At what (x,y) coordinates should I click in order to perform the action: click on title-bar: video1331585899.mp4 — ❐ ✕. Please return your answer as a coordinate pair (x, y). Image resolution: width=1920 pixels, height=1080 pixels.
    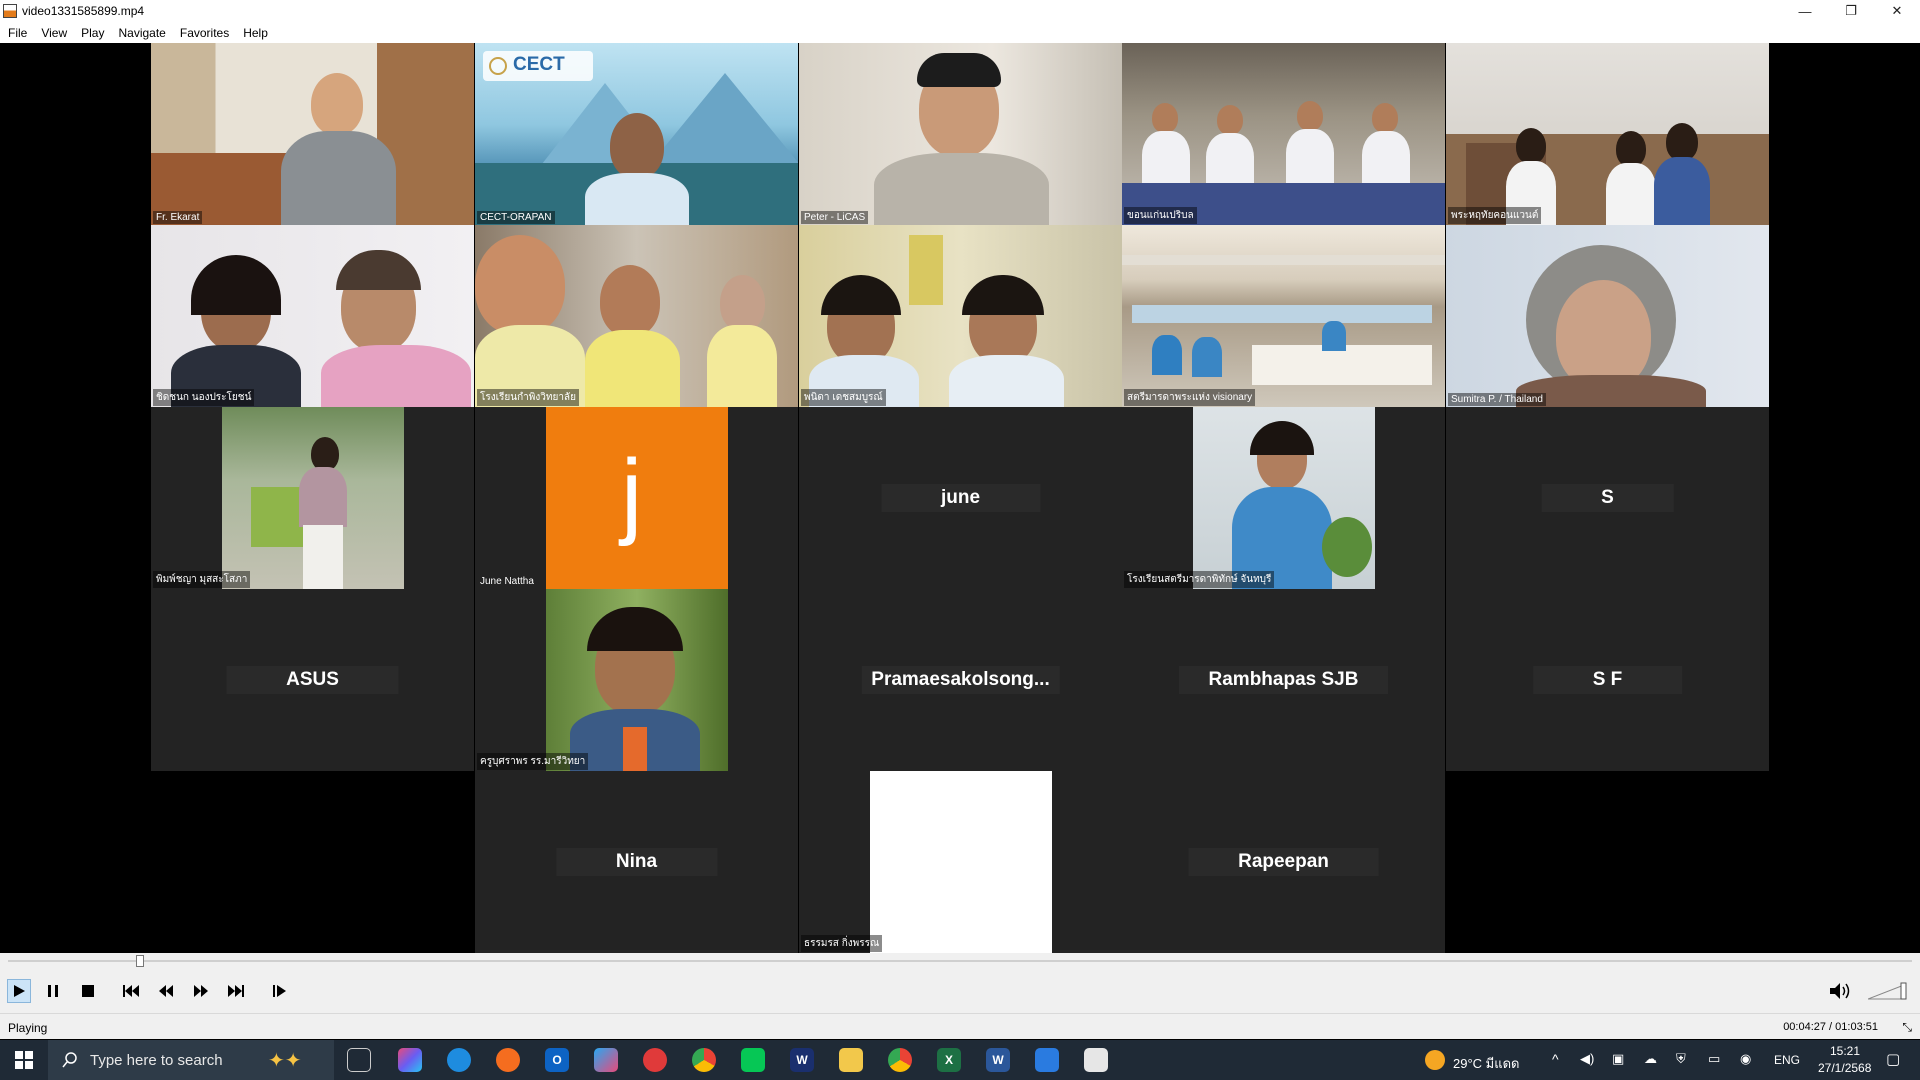
    Looking at the image, I should click on (960, 11).